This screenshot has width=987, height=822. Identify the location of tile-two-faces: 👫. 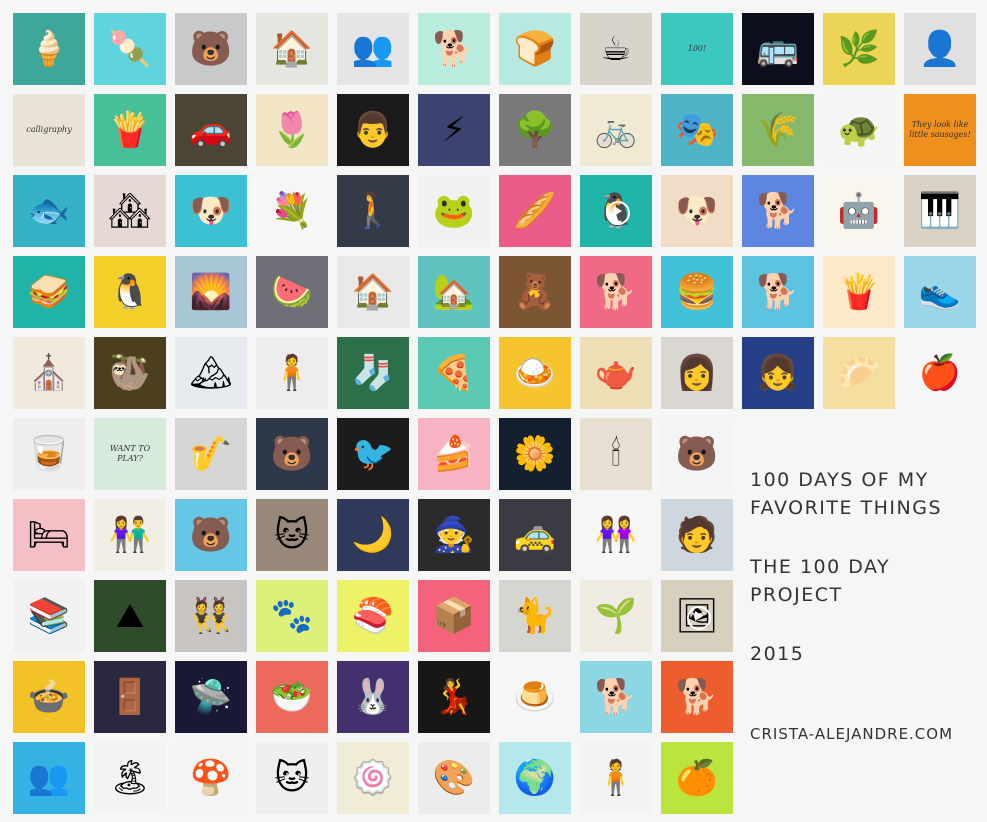
(130, 535).